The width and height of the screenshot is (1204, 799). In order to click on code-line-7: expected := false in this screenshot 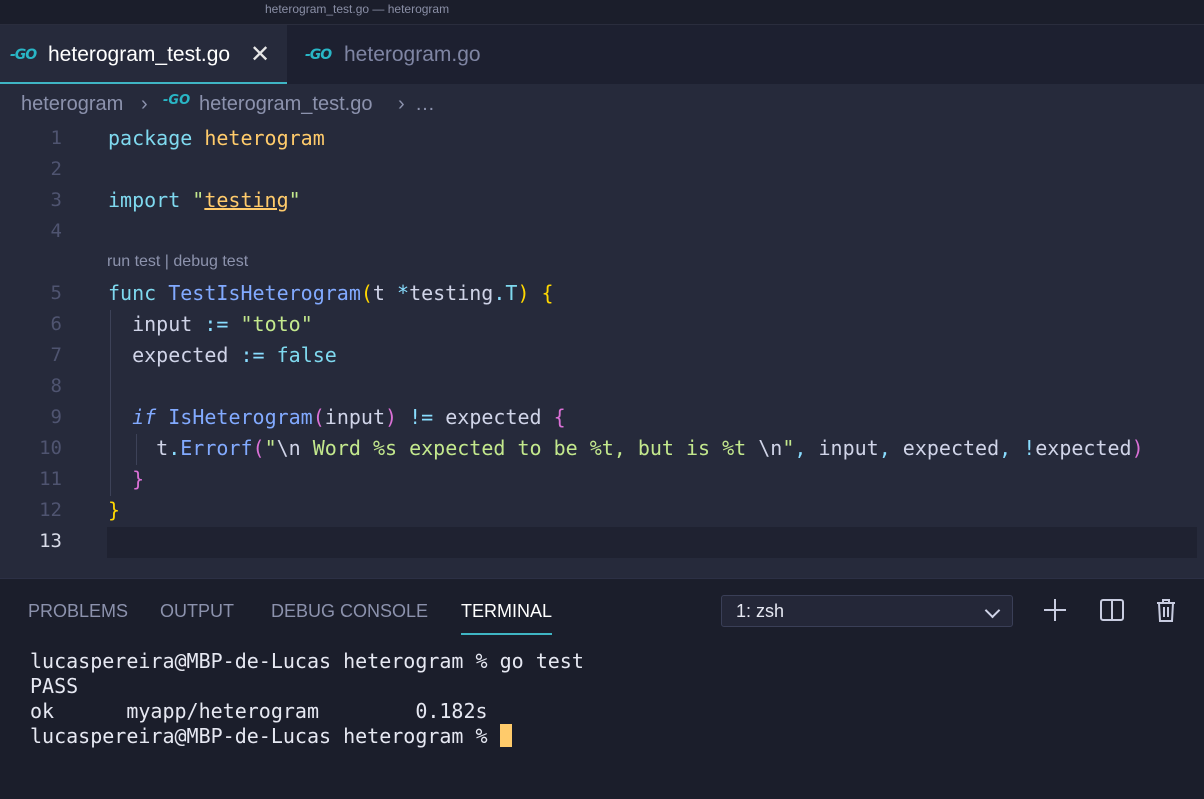, I will do `click(234, 355)`.